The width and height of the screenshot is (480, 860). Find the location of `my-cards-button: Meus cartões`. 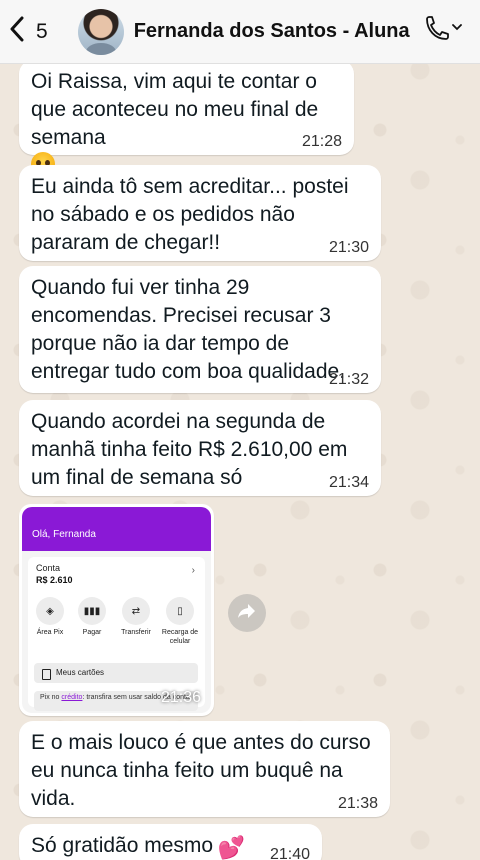

my-cards-button: Meus cartões is located at coordinates (116, 673).